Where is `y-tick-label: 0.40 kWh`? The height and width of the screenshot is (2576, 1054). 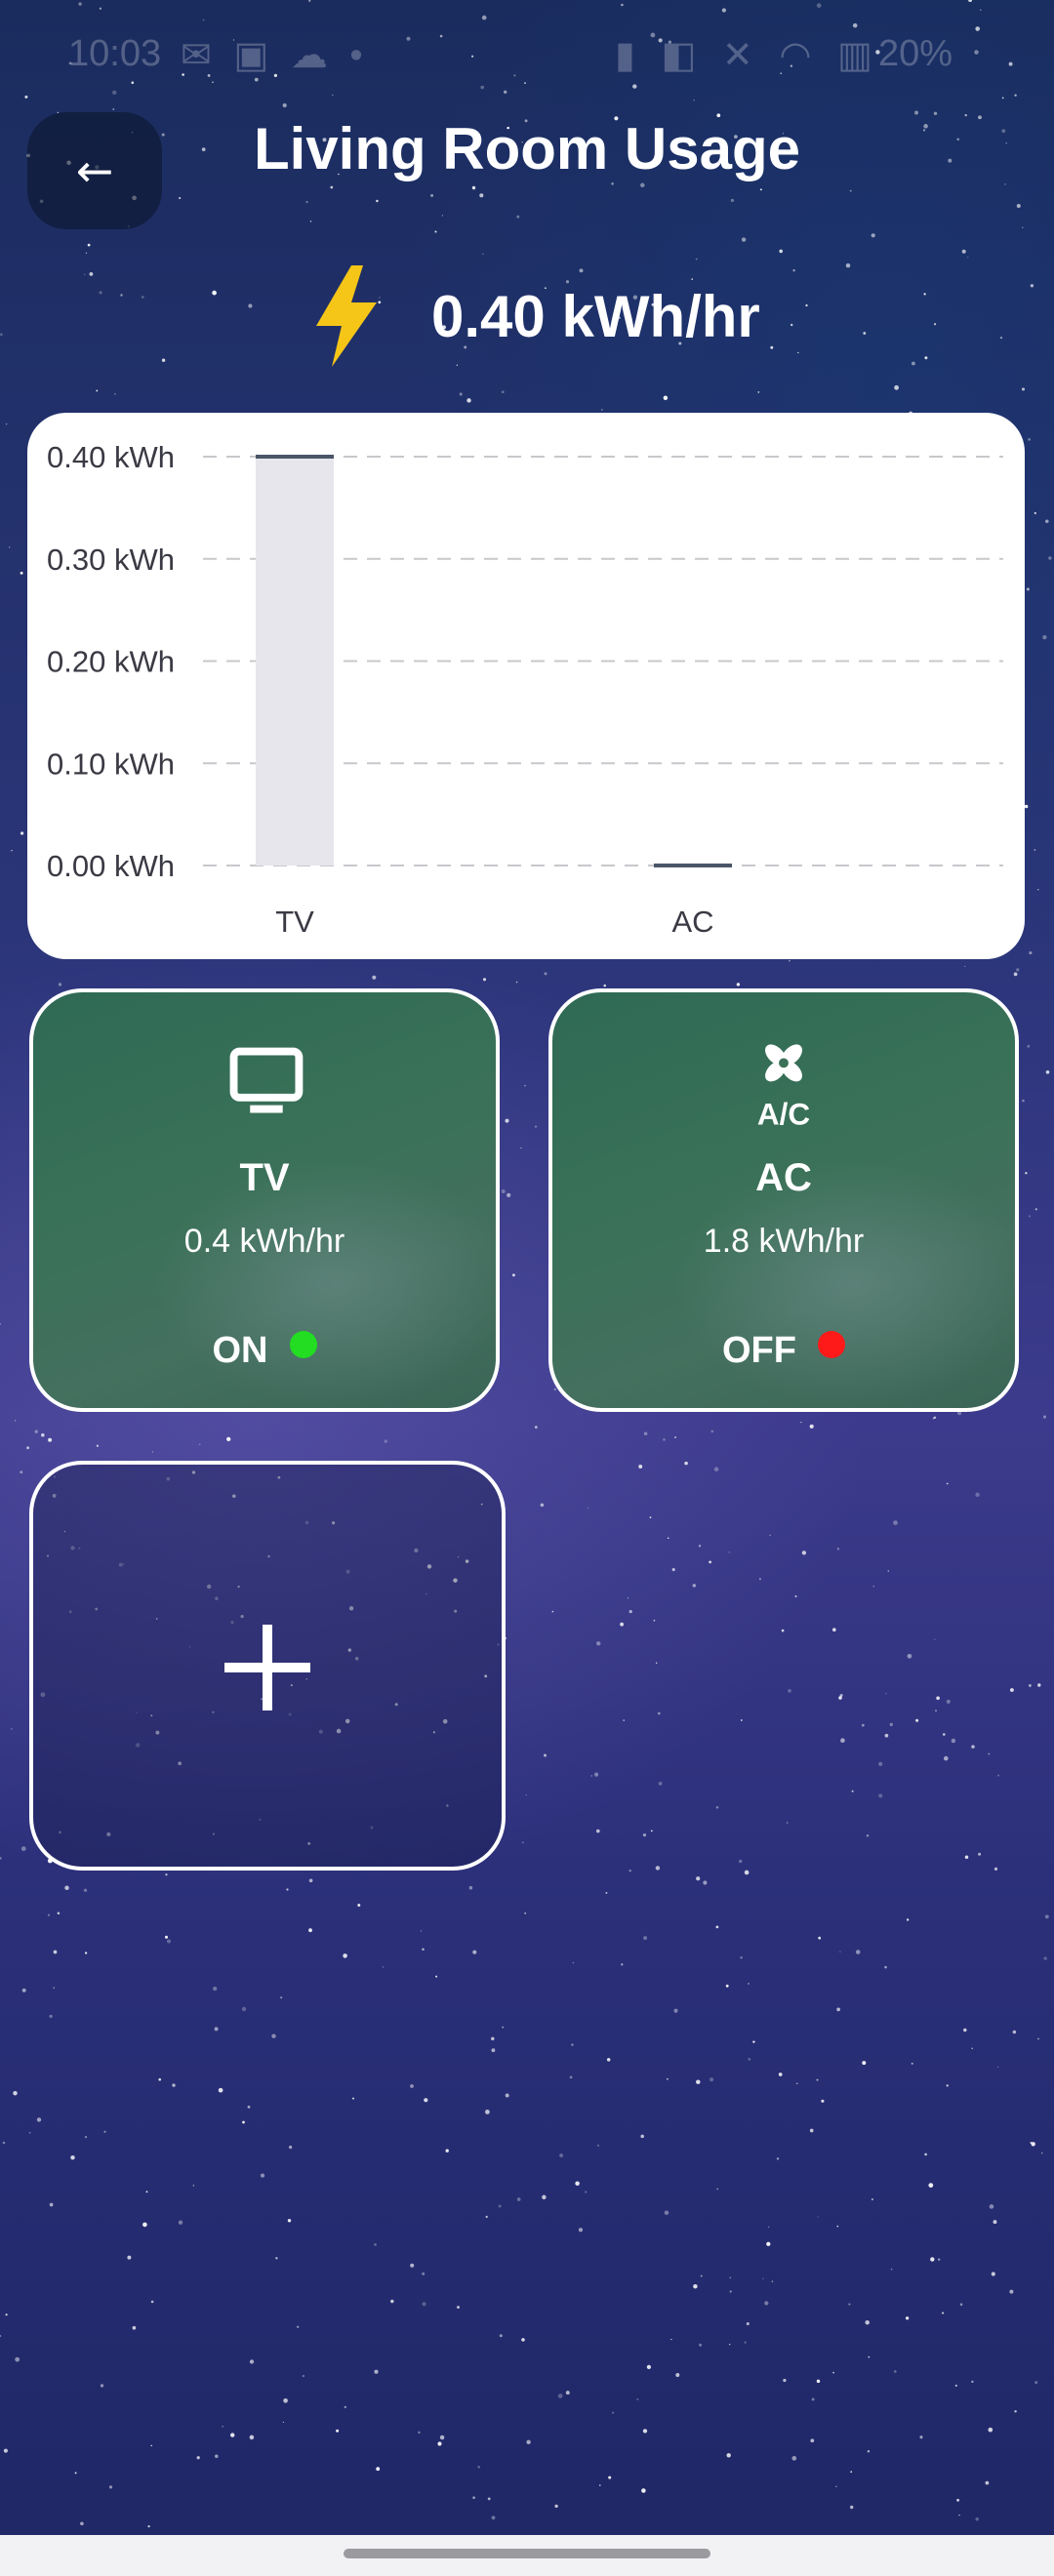
y-tick-label: 0.40 kWh is located at coordinates (111, 457).